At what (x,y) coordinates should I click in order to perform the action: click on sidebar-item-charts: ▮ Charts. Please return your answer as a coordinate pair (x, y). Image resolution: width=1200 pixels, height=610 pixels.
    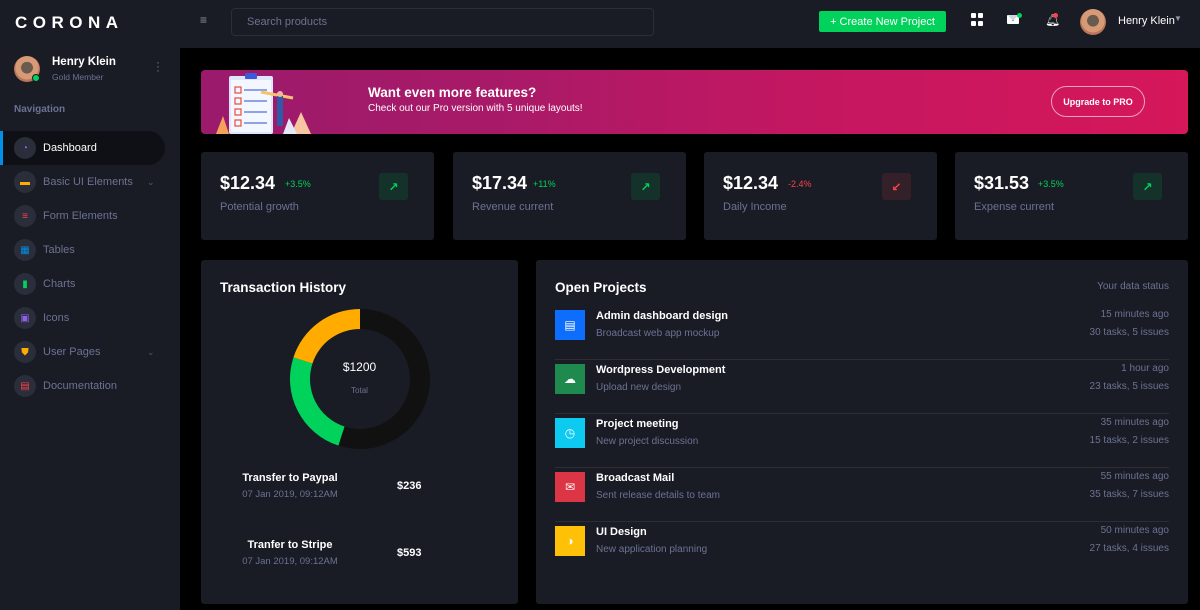
    Looking at the image, I should click on (82, 284).